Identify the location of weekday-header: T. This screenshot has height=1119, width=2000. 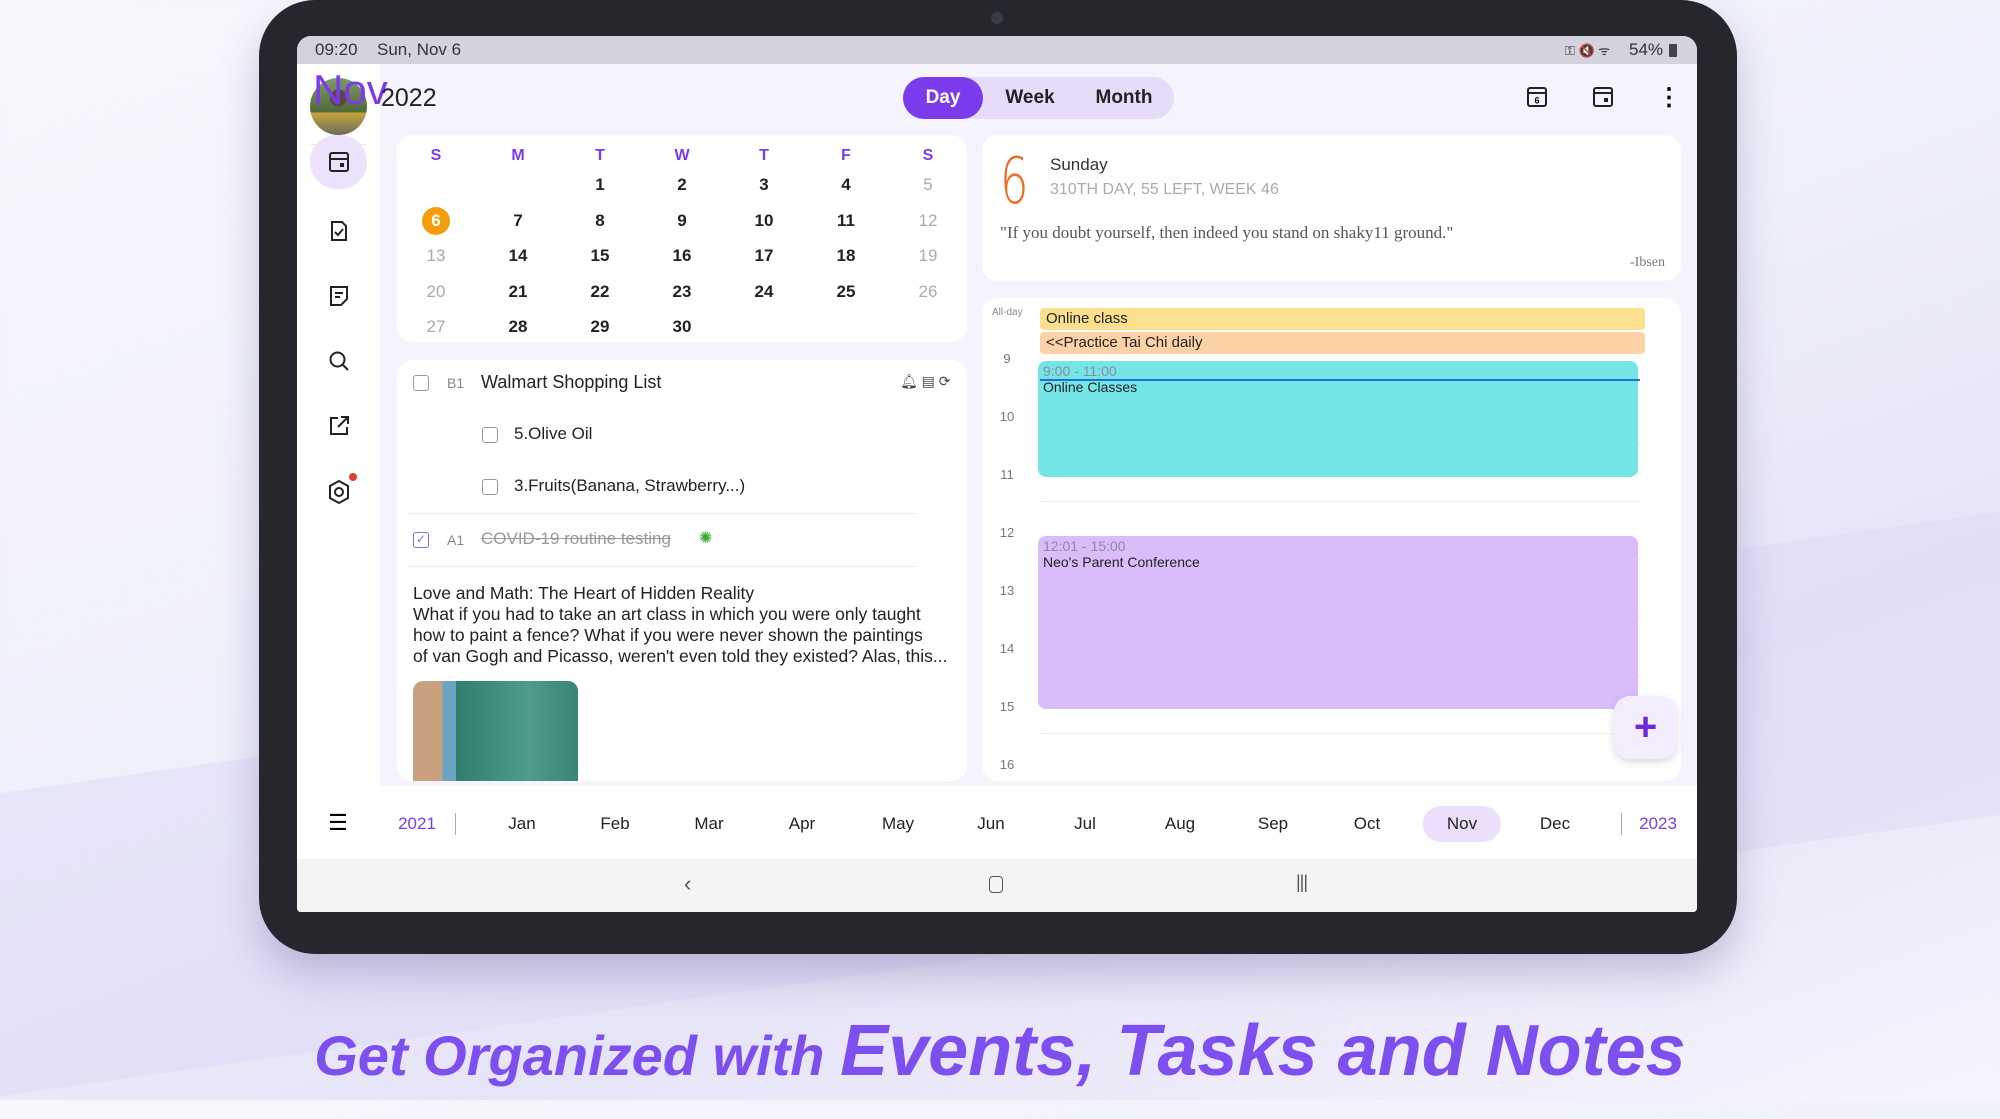
(600, 155).